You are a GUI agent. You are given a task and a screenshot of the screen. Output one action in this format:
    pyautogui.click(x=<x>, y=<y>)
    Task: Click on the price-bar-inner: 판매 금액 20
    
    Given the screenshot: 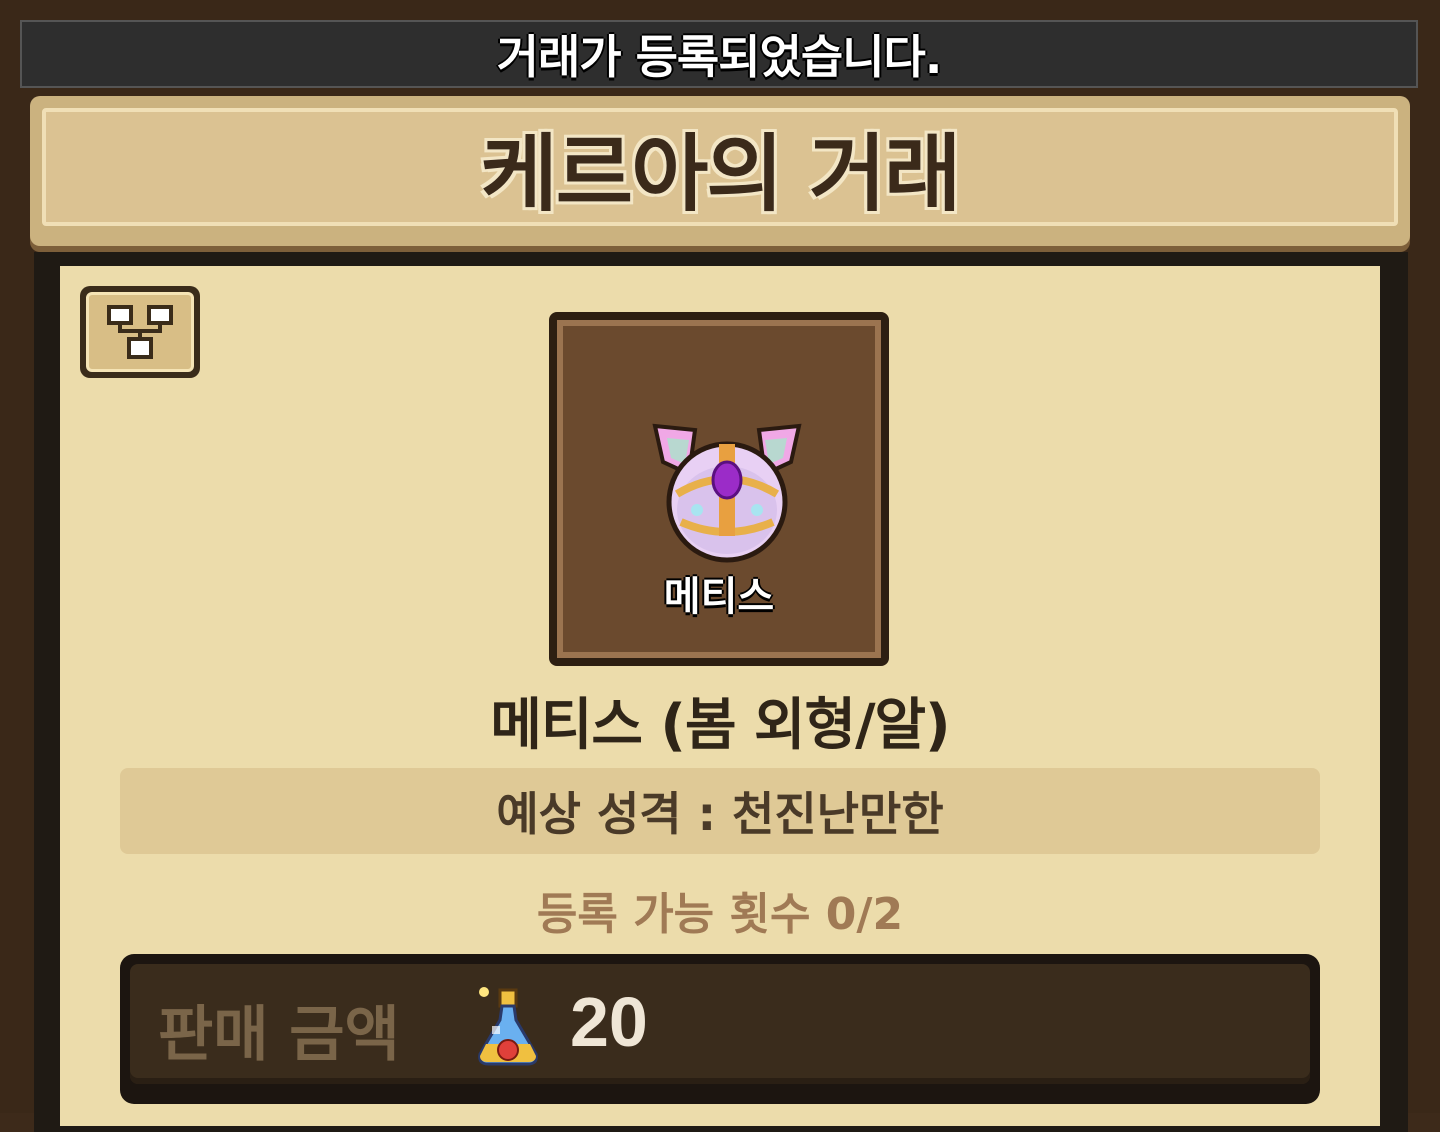 What is the action you would take?
    pyautogui.click(x=720, y=1024)
    